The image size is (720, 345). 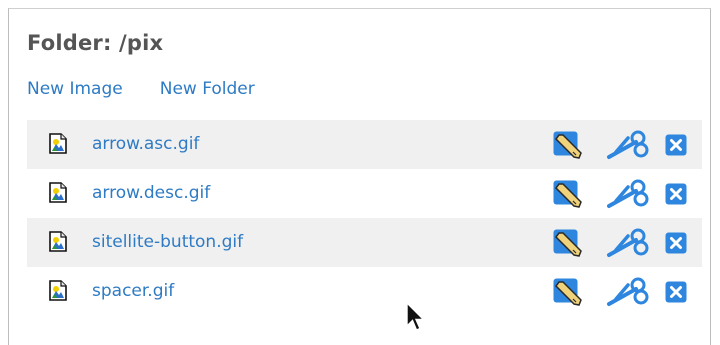 I want to click on file-row: arrow.desc.gif, so click(x=364, y=193).